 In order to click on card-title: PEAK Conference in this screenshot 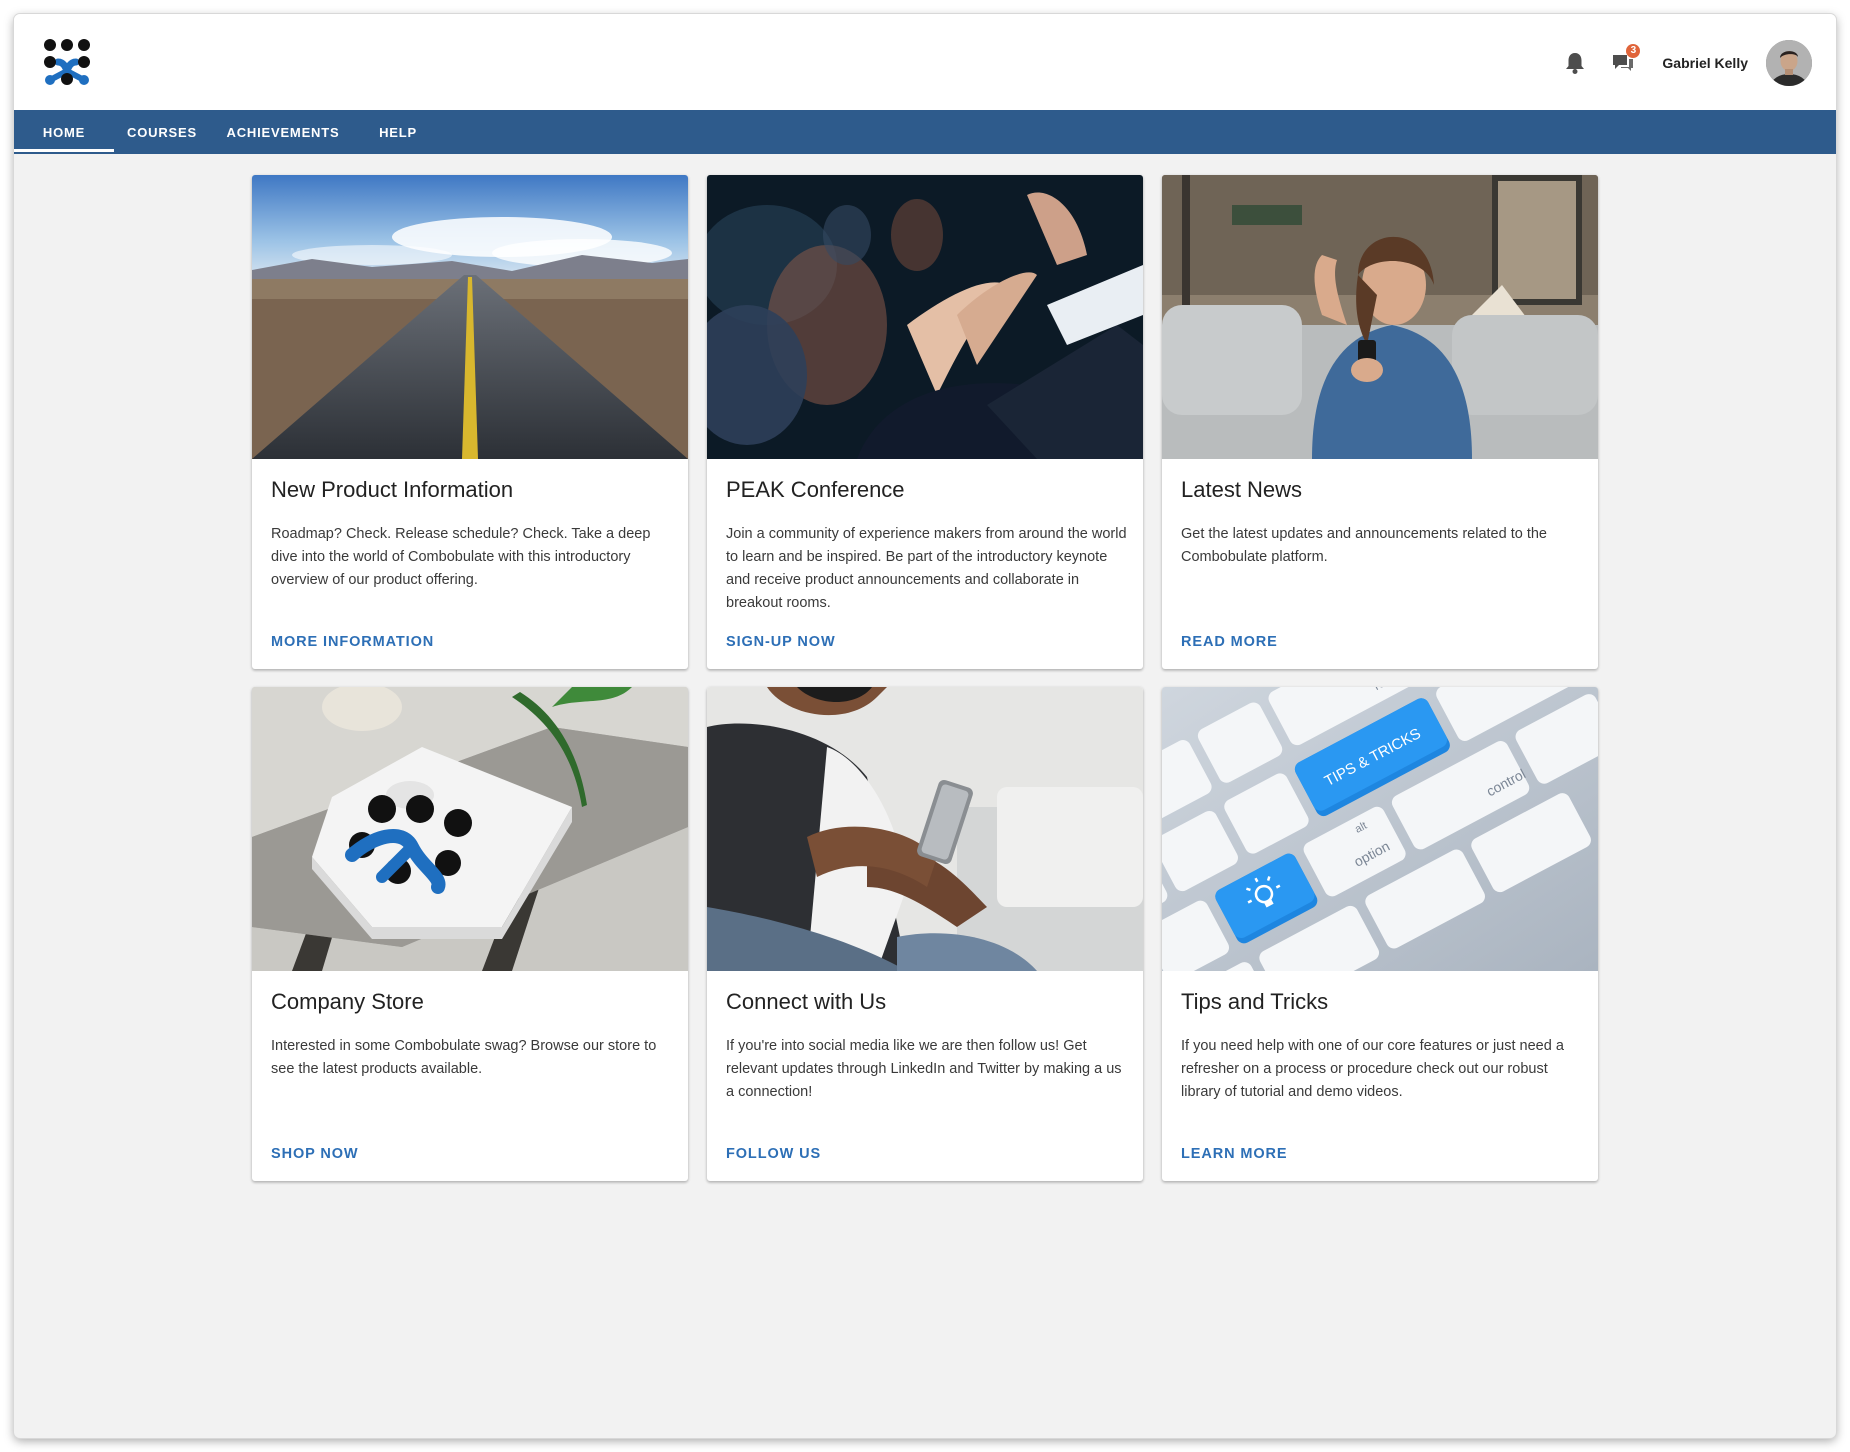, I will do `click(815, 489)`.